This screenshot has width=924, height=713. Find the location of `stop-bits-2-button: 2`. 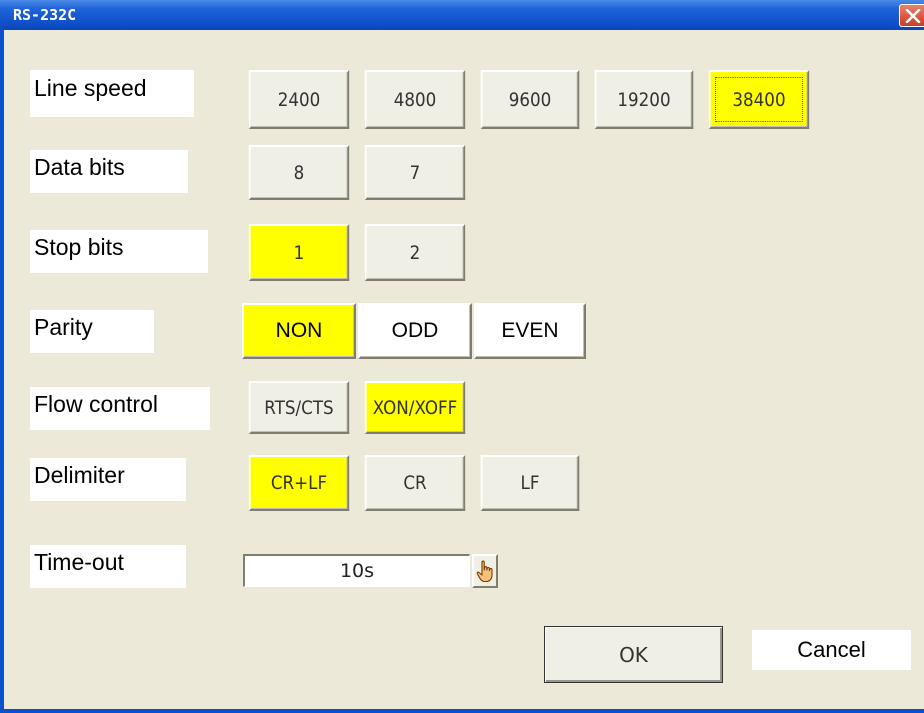

stop-bits-2-button: 2 is located at coordinates (415, 252).